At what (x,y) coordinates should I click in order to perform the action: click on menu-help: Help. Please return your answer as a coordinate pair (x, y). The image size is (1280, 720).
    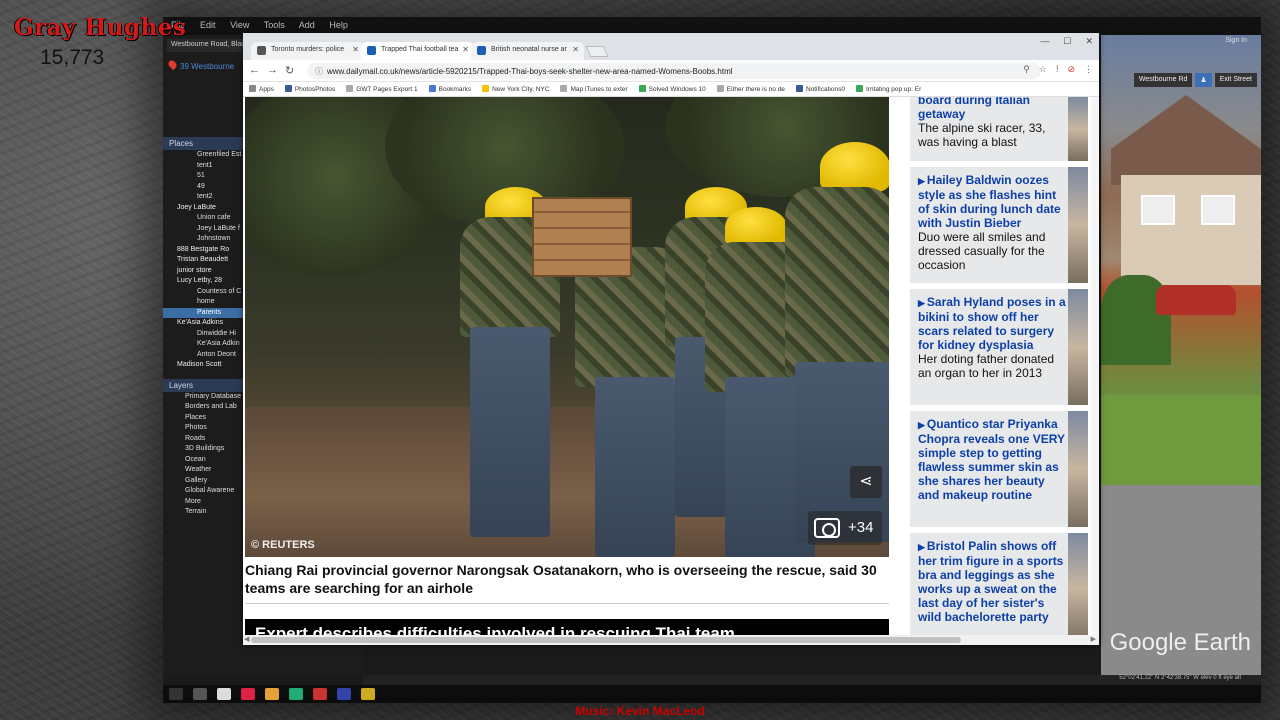
    Looking at the image, I should click on (338, 25).